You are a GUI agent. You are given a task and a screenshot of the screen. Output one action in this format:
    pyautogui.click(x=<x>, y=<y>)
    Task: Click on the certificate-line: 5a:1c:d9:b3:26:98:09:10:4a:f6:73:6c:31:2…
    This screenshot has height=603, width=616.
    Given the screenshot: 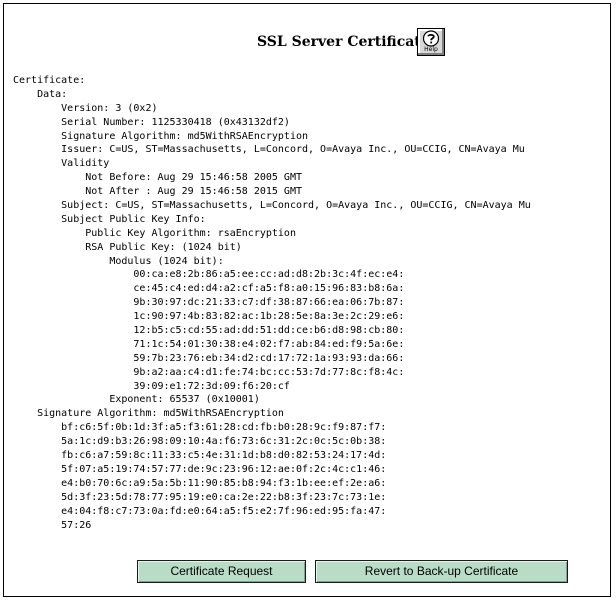 What is the action you would take?
    pyautogui.click(x=200, y=442)
    